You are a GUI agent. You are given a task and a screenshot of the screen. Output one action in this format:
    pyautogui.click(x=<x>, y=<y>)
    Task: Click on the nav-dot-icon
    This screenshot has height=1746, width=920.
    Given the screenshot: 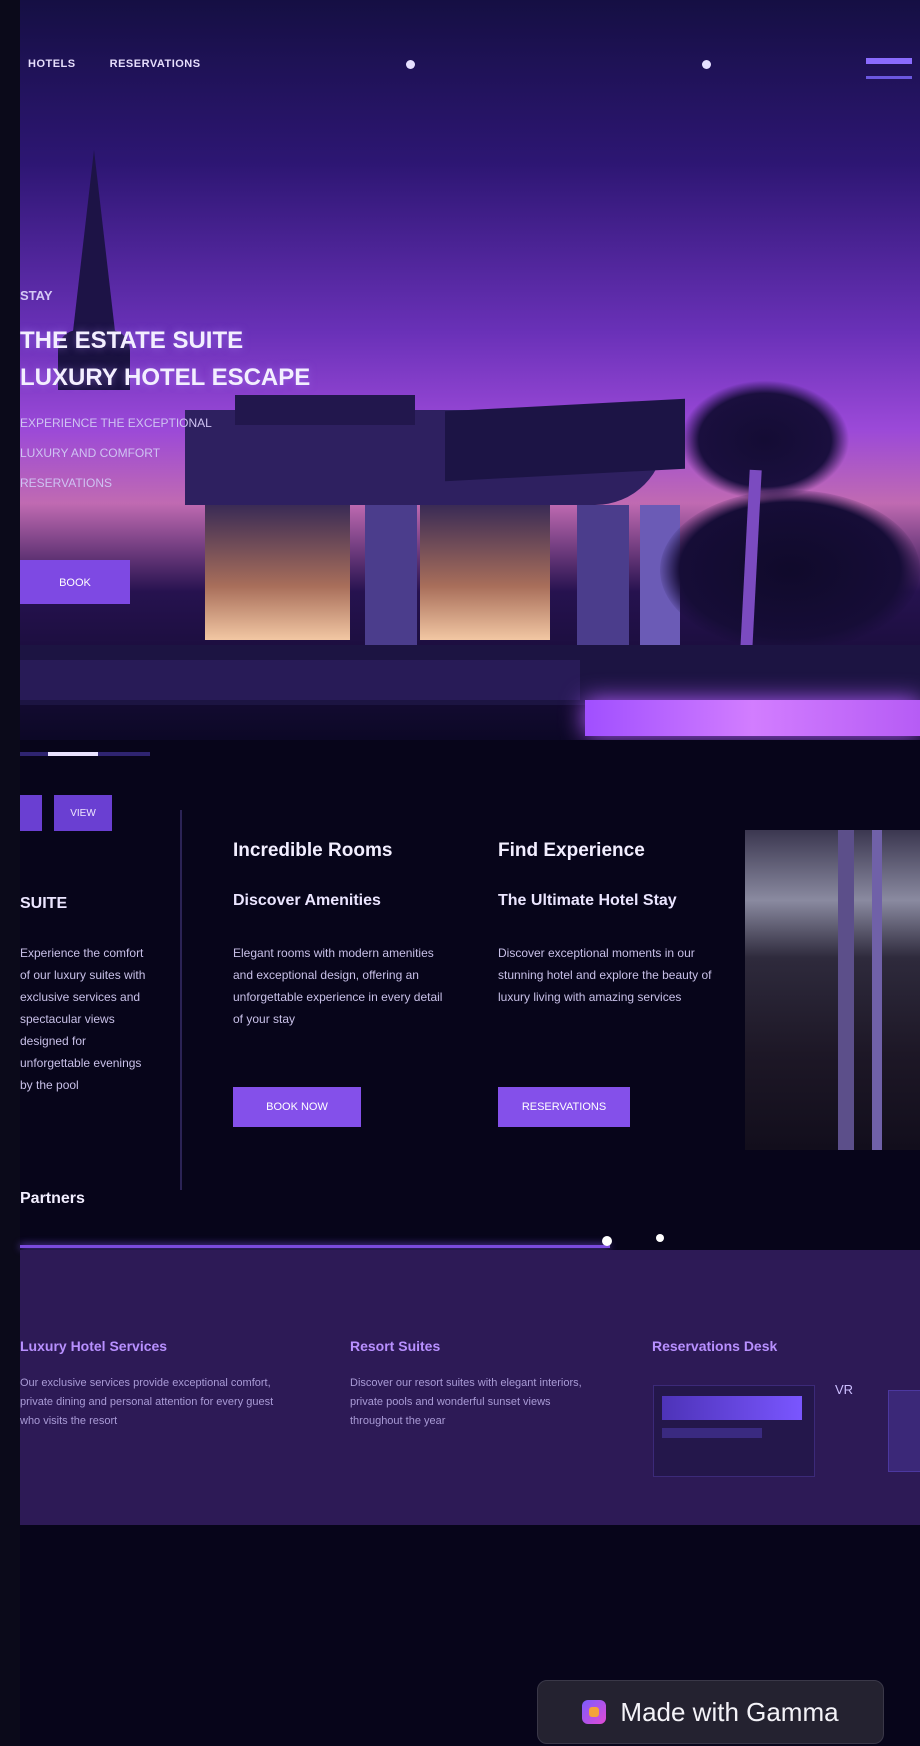 What is the action you would take?
    pyautogui.click(x=410, y=64)
    